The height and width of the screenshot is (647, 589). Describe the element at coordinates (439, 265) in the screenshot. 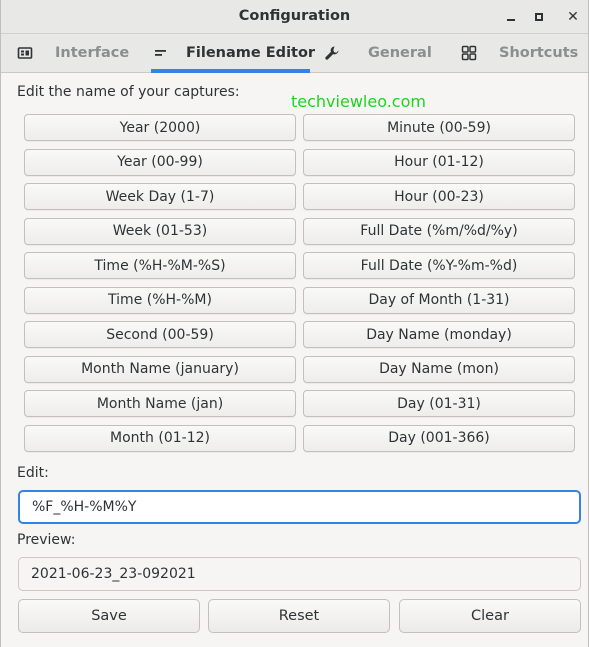

I see `format-button: Full Date (%Y-%m-%d)` at that location.